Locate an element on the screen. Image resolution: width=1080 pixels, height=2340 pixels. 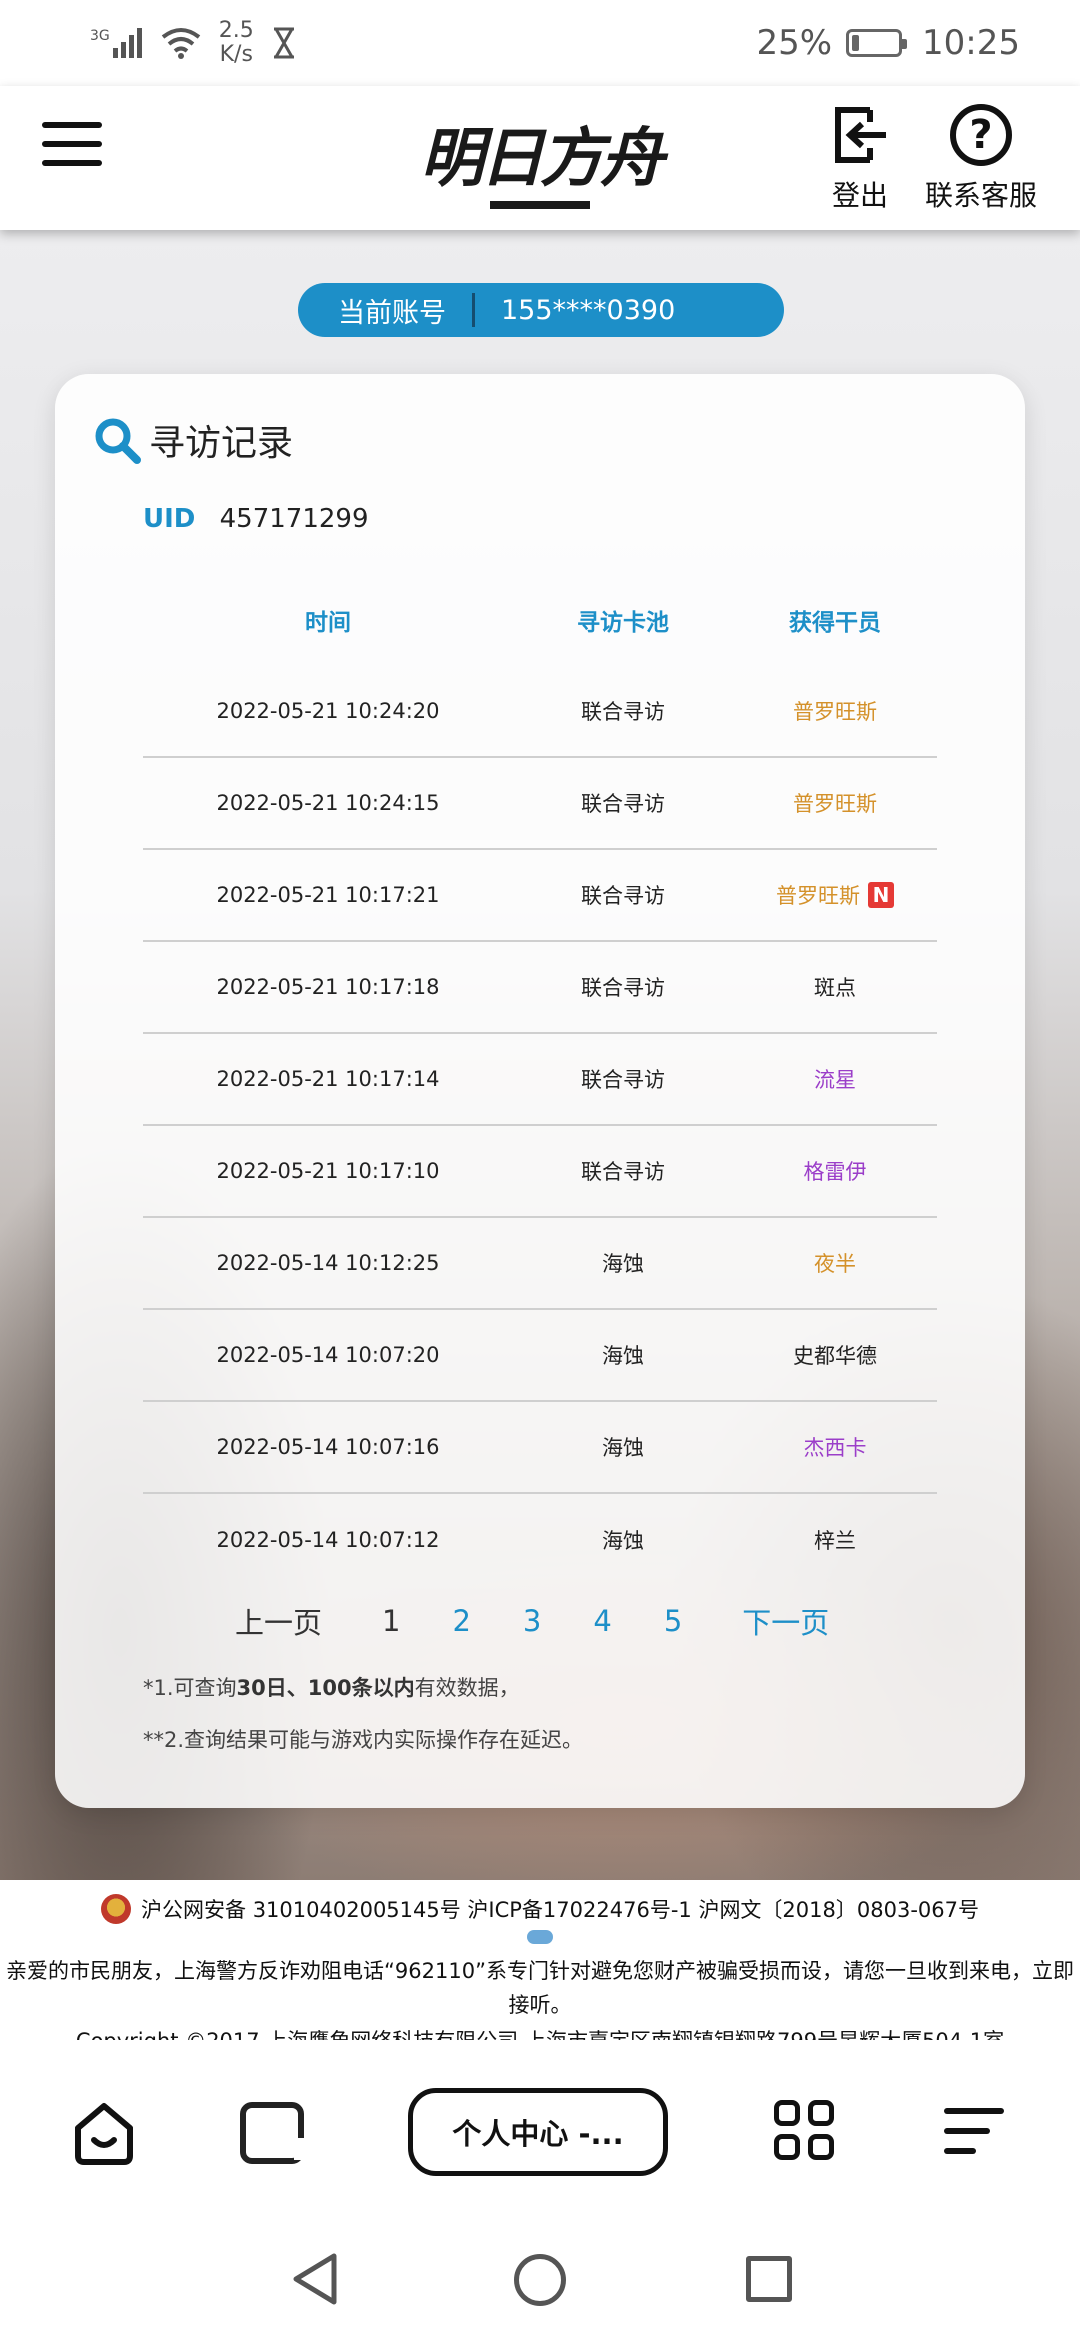
logo: 明日方舟 is located at coordinates (542, 158).